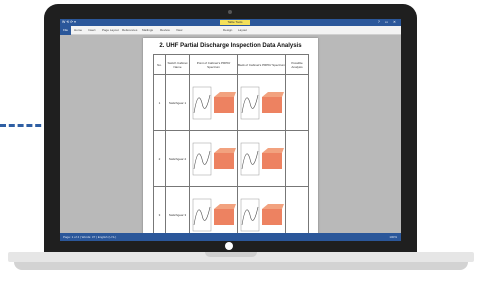  What do you see at coordinates (159, 158) in the screenshot?
I see `row-number: 2` at bounding box center [159, 158].